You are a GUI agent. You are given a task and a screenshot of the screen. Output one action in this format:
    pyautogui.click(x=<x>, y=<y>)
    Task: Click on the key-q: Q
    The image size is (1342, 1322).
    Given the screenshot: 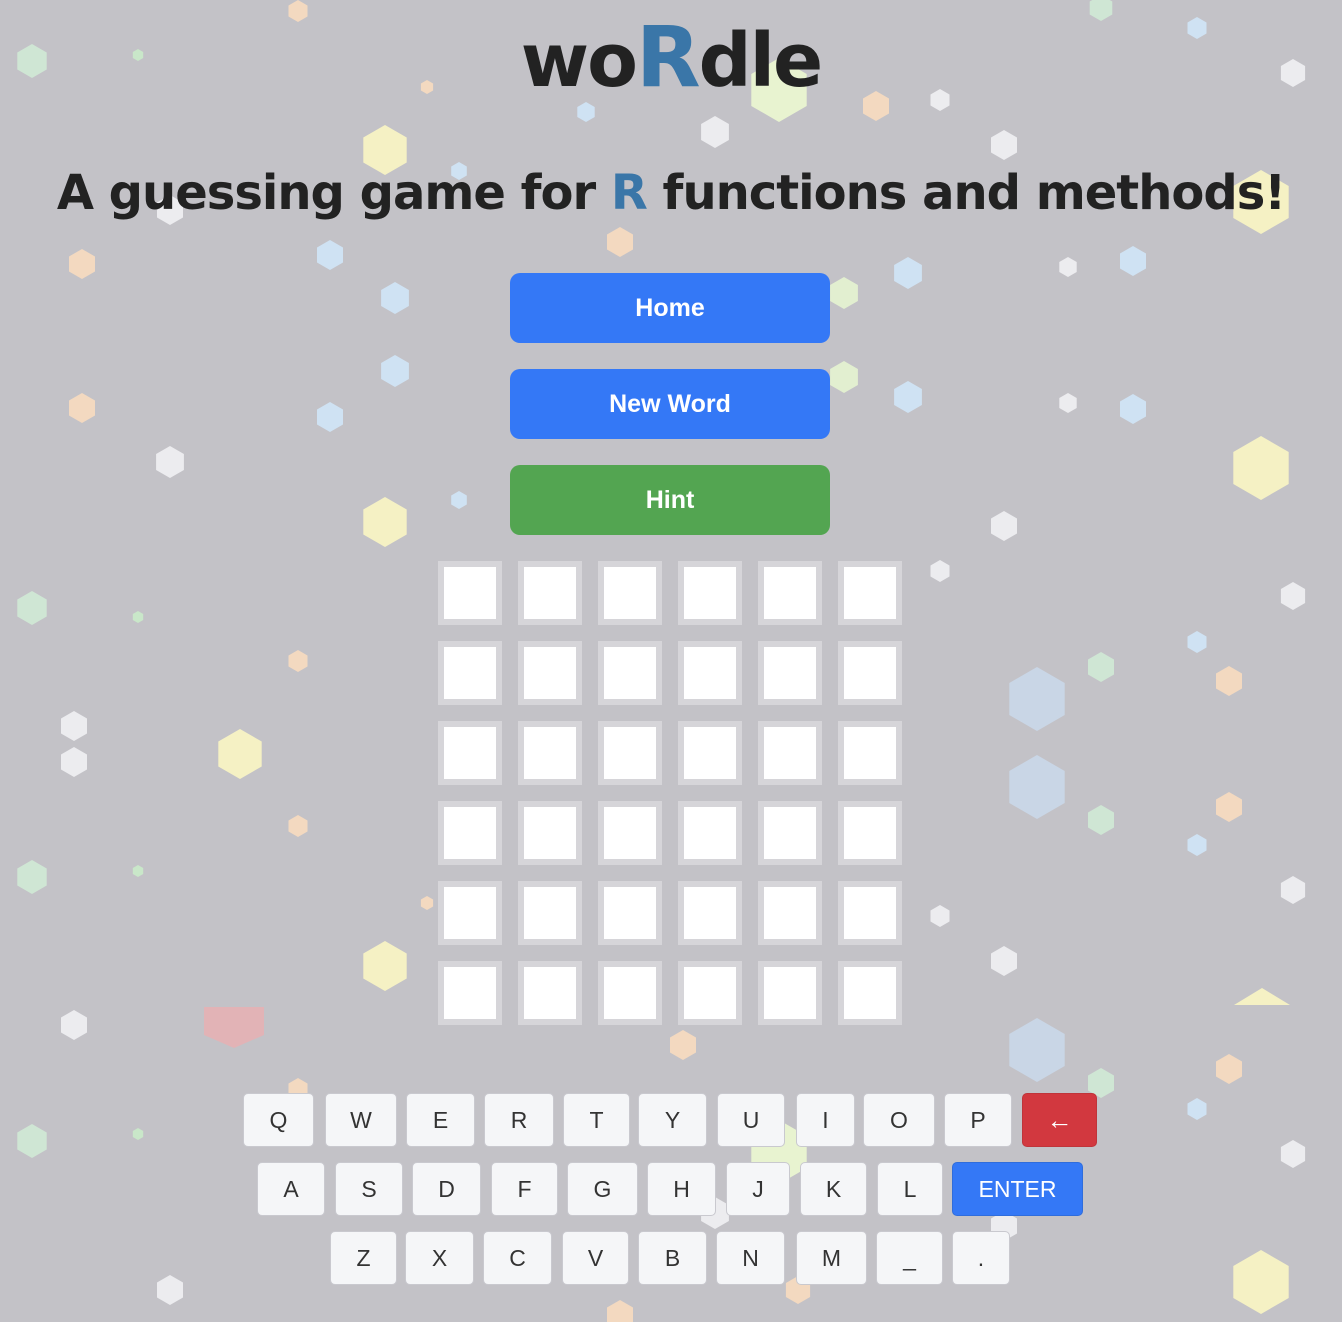 What is the action you would take?
    pyautogui.click(x=278, y=1120)
    